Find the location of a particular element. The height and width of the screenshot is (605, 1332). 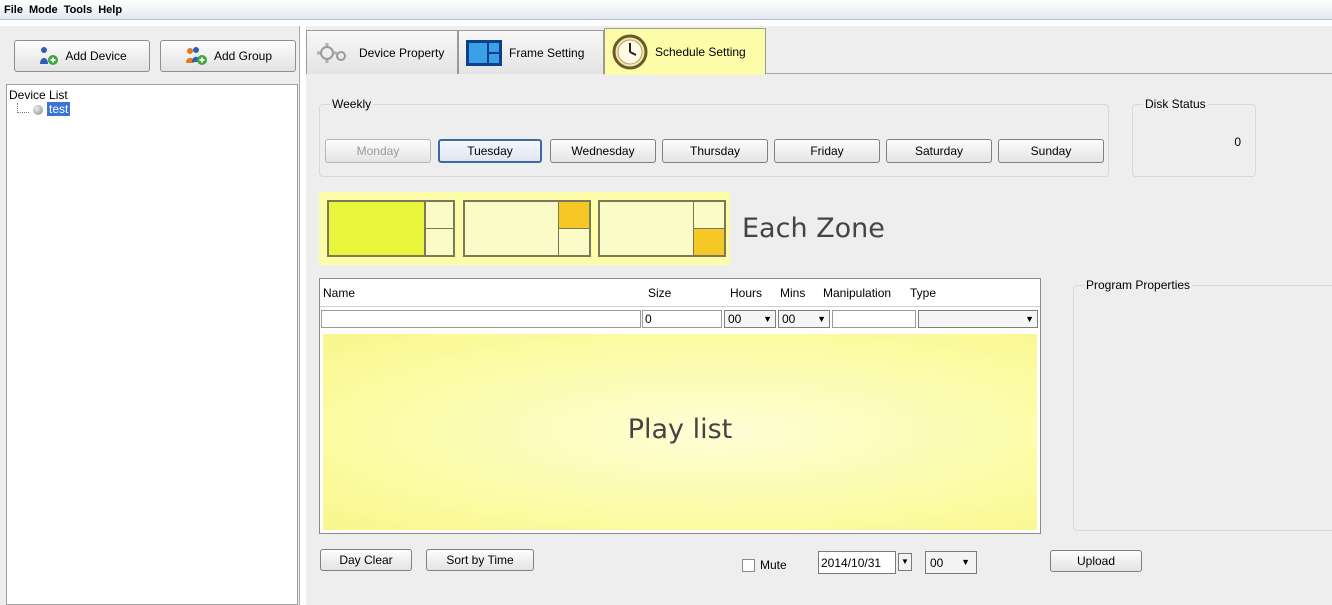

menu-file: File is located at coordinates (13, 10).